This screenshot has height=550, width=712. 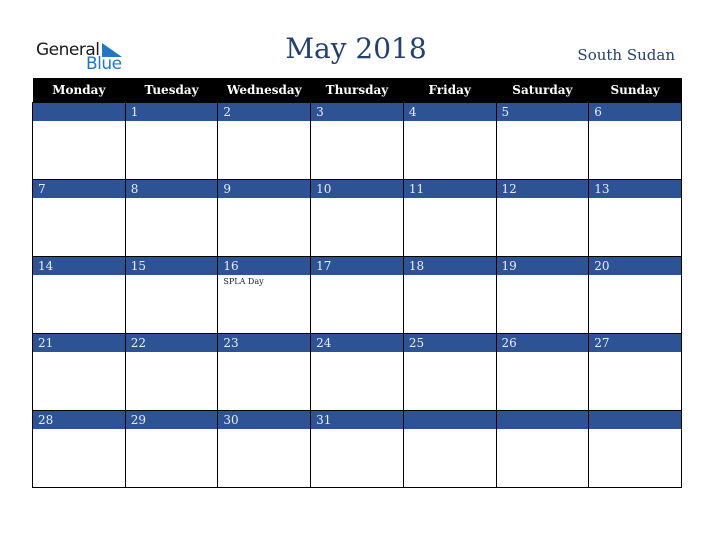 What do you see at coordinates (243, 281) in the screenshot?
I see `holiday-label: SPLA Day` at bounding box center [243, 281].